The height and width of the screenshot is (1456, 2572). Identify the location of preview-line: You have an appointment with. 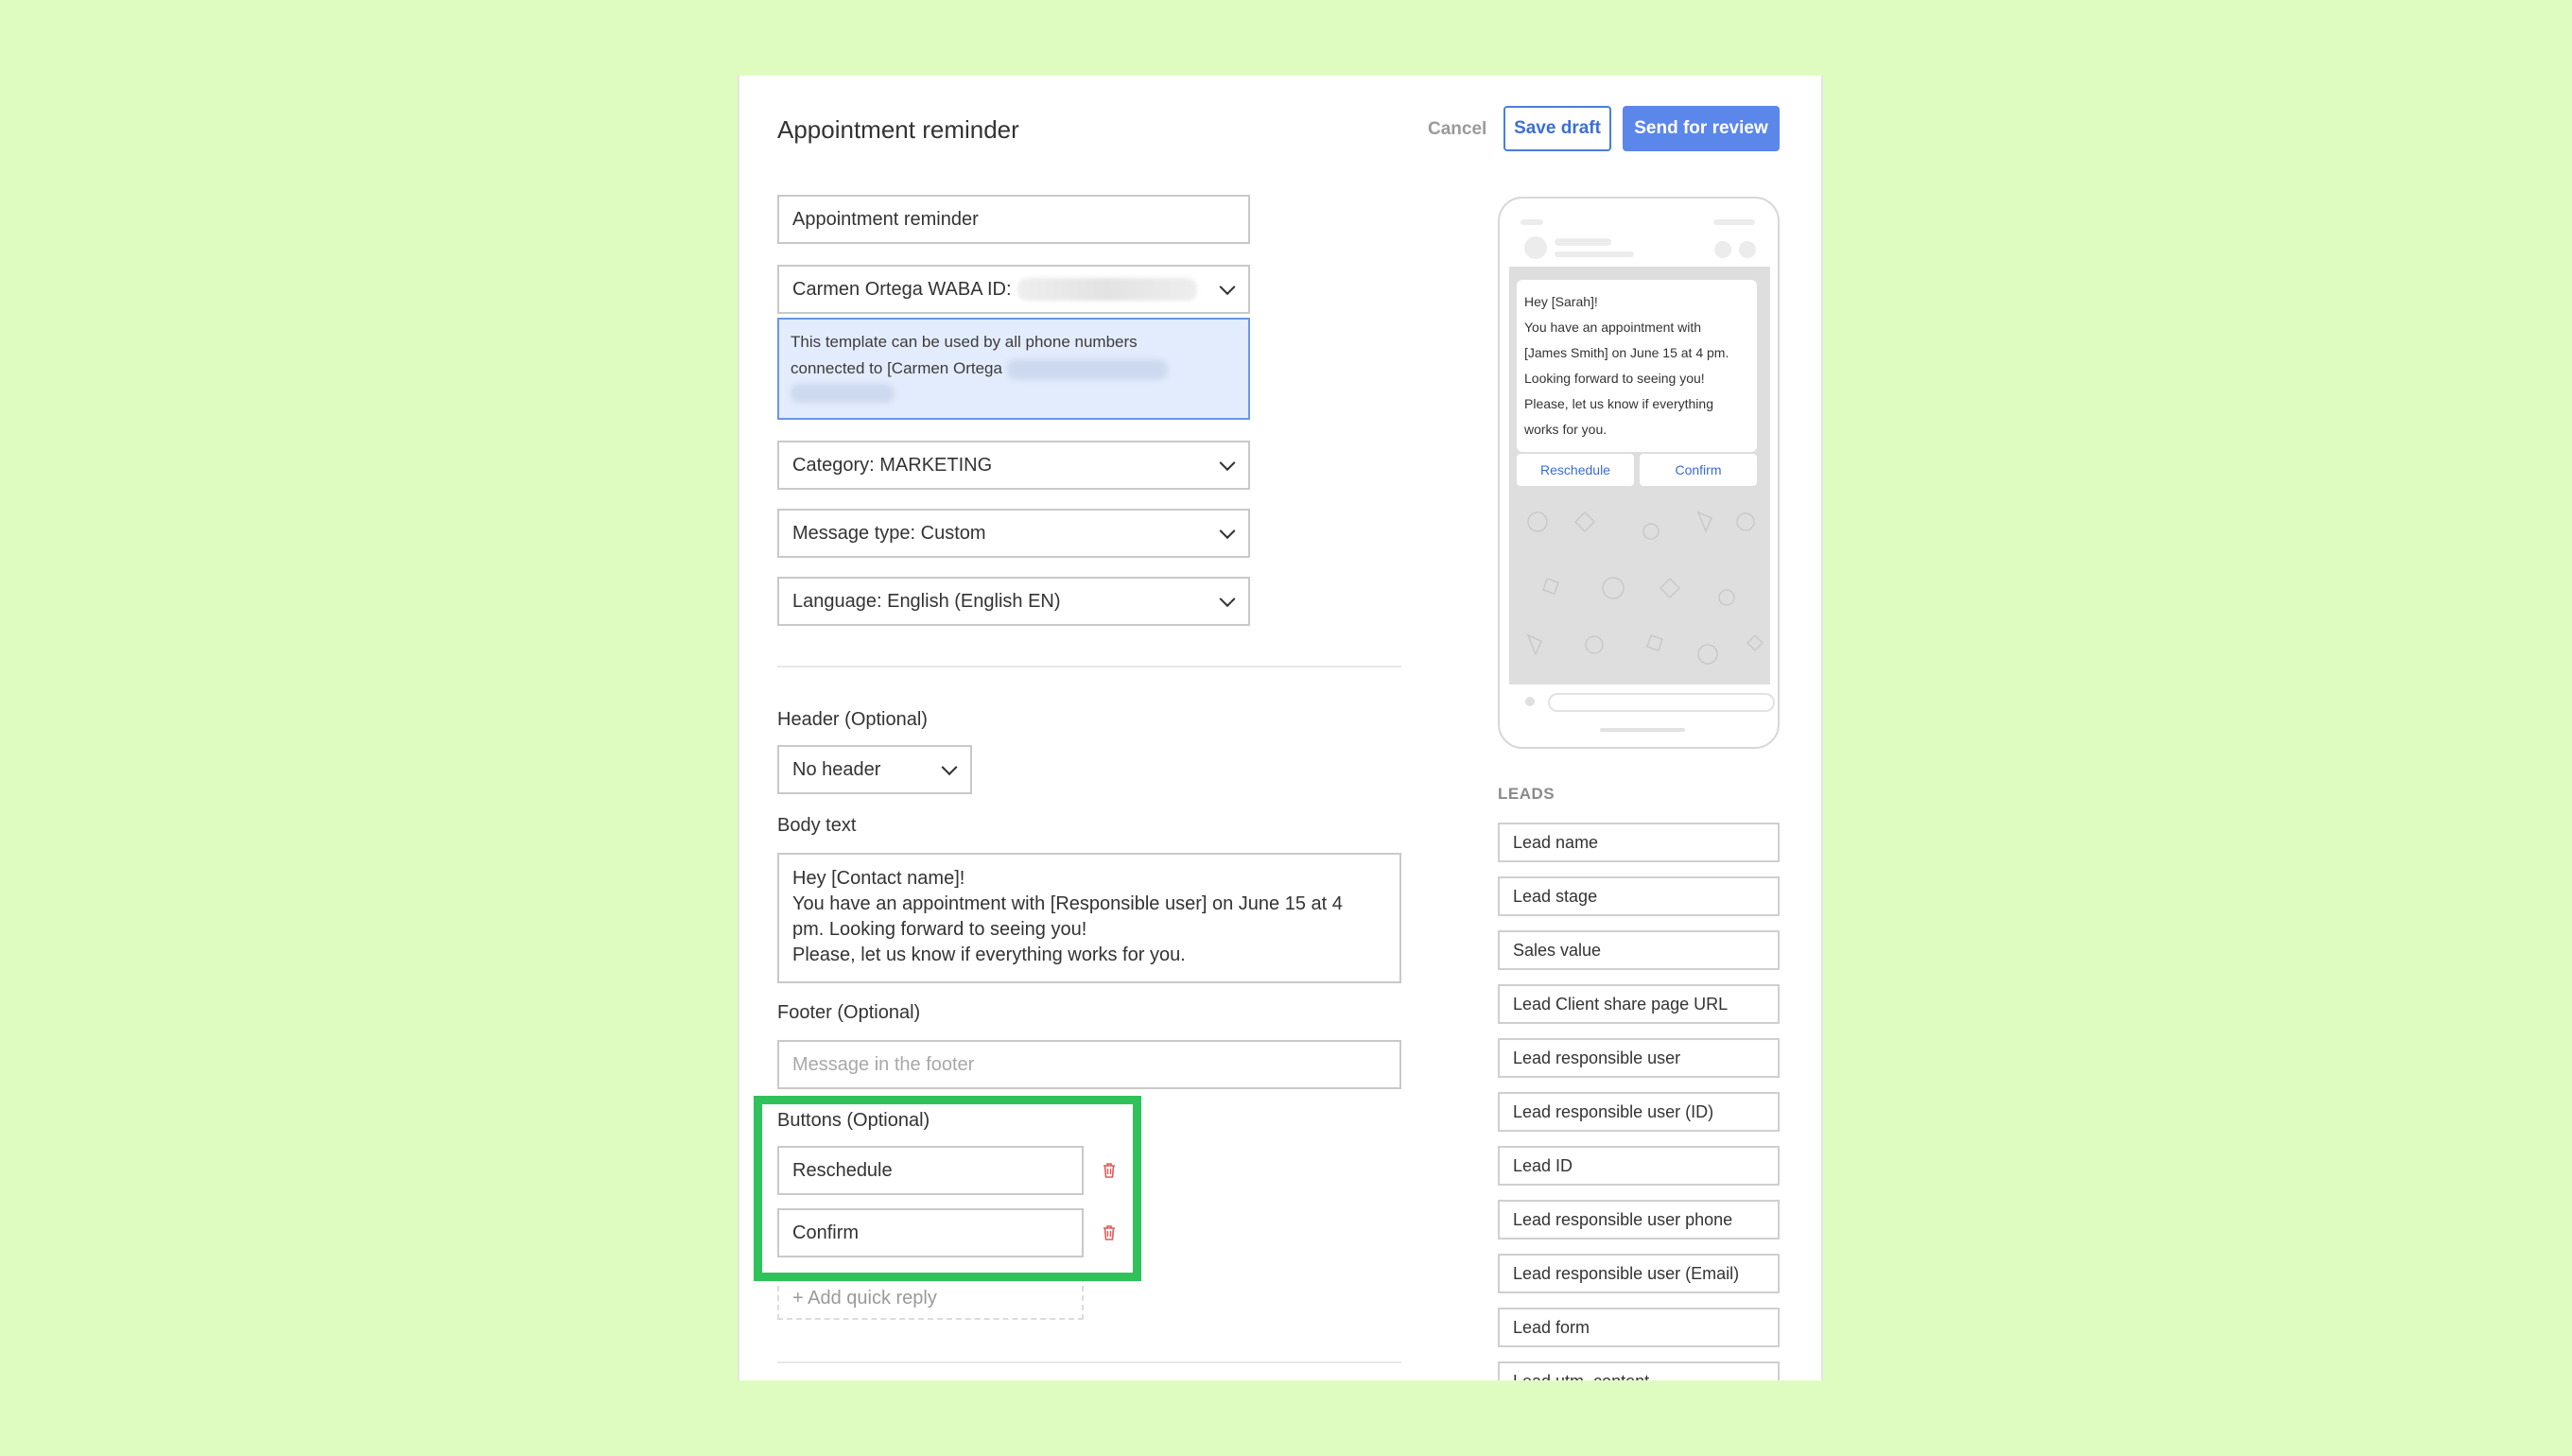
(1613, 327).